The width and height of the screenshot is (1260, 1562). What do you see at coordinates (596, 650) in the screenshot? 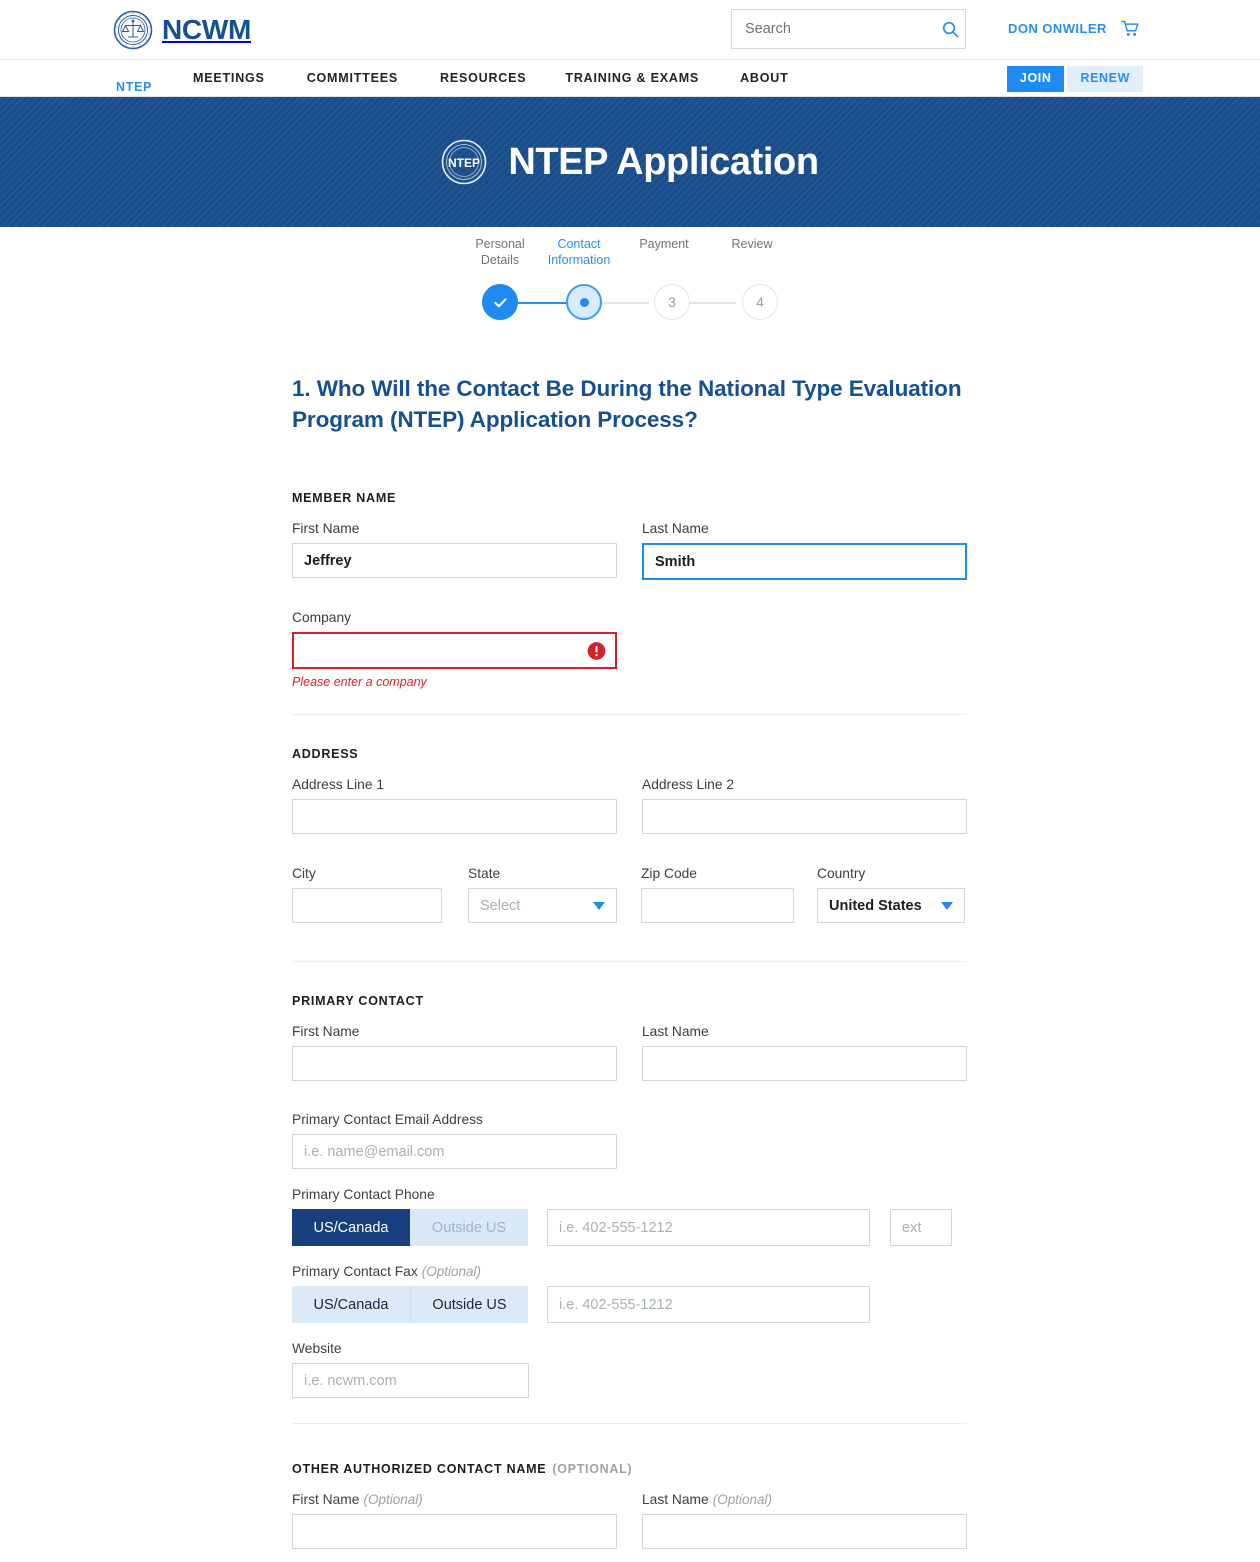
I see `error-icon` at bounding box center [596, 650].